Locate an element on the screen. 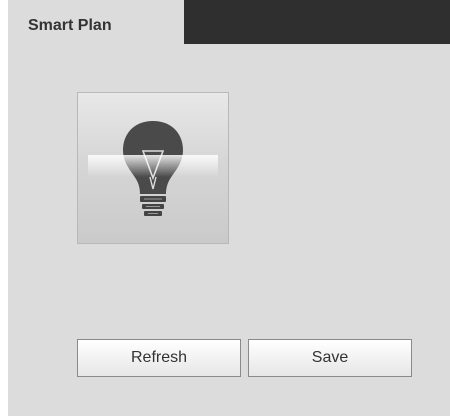 Image resolution: width=450 pixels, height=416 pixels. save-button: Save is located at coordinates (330, 358).